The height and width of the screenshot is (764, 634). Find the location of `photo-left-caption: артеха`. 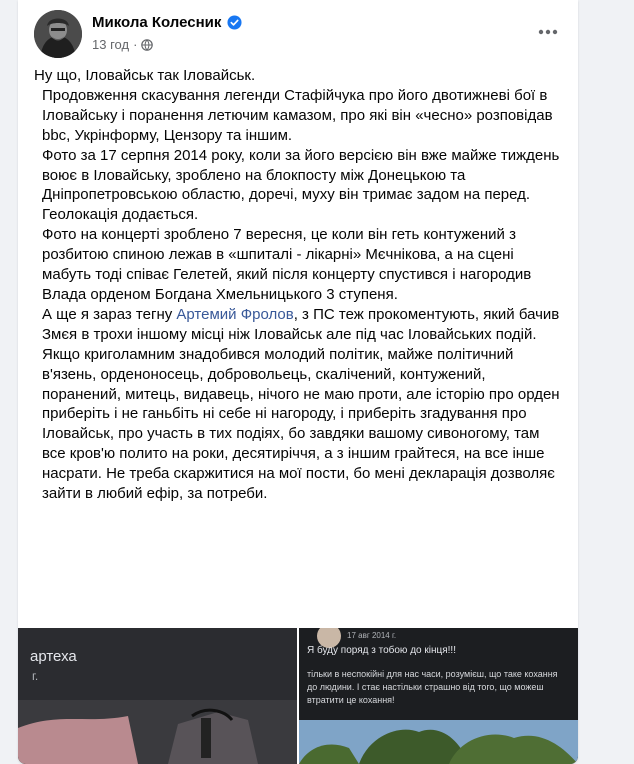

photo-left-caption: артеха is located at coordinates (53, 656).